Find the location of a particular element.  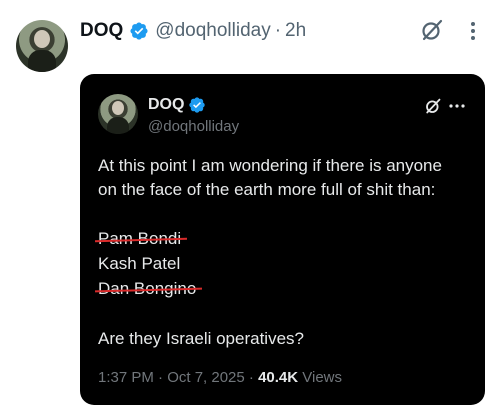

quoted-question: Are they Israeli operatives? is located at coordinates (201, 338).